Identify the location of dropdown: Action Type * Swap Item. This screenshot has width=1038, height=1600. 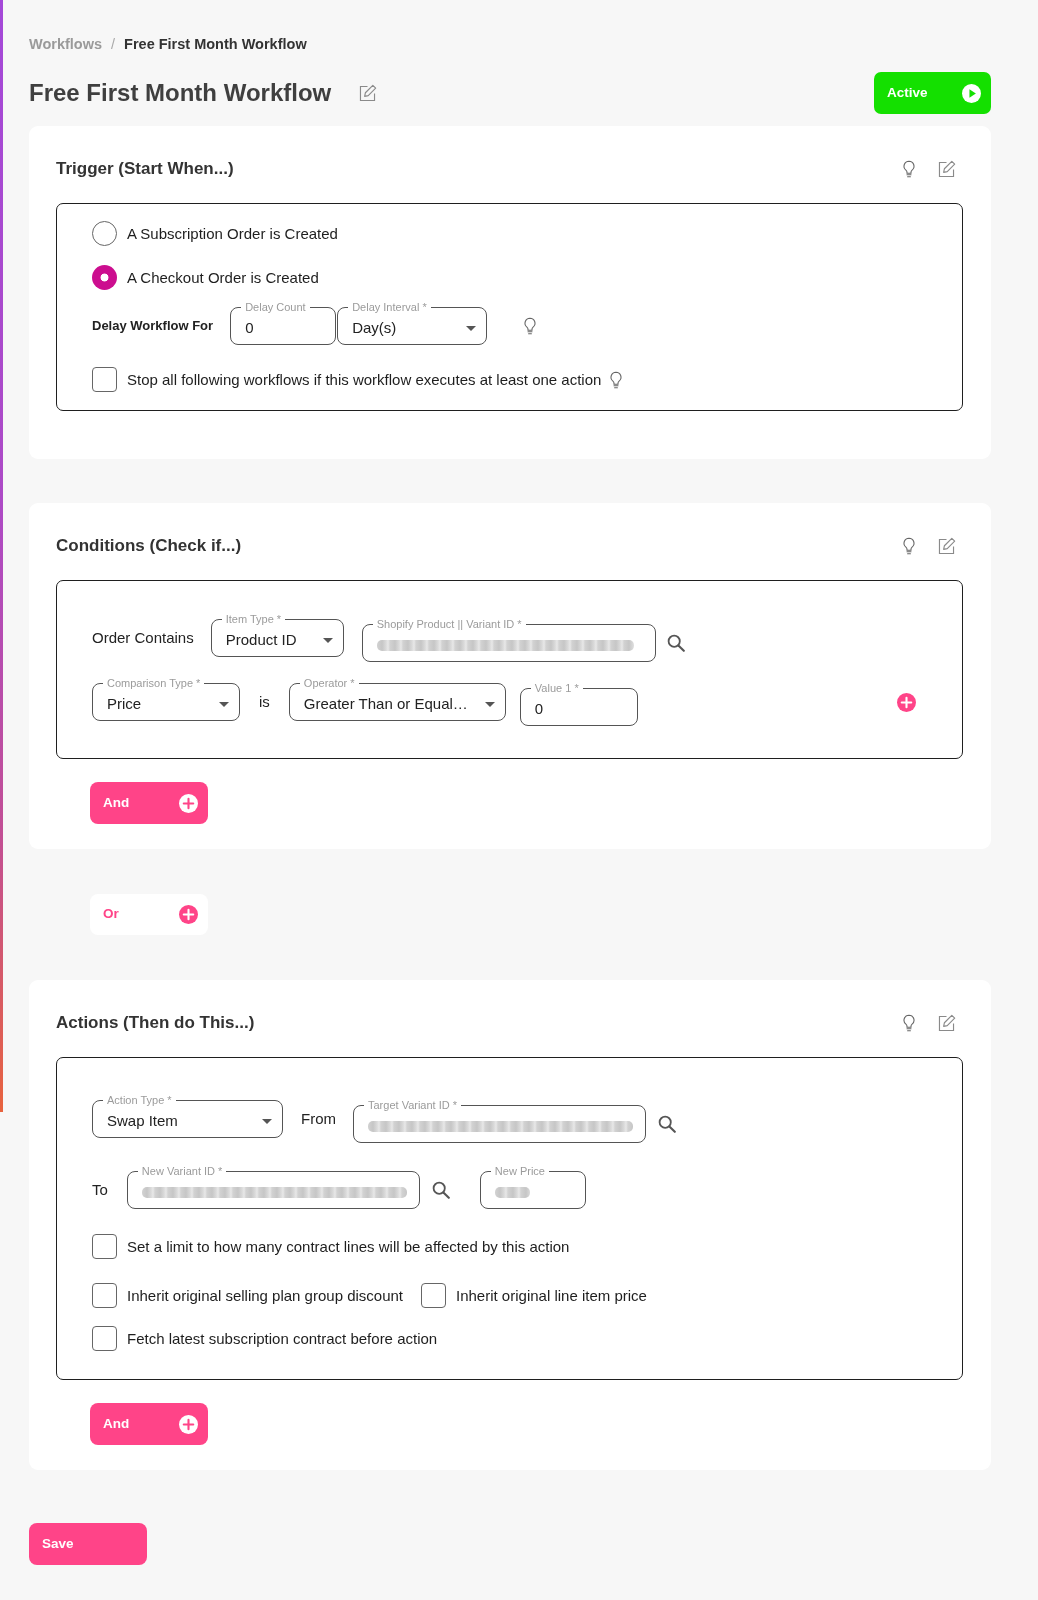
(187, 1116).